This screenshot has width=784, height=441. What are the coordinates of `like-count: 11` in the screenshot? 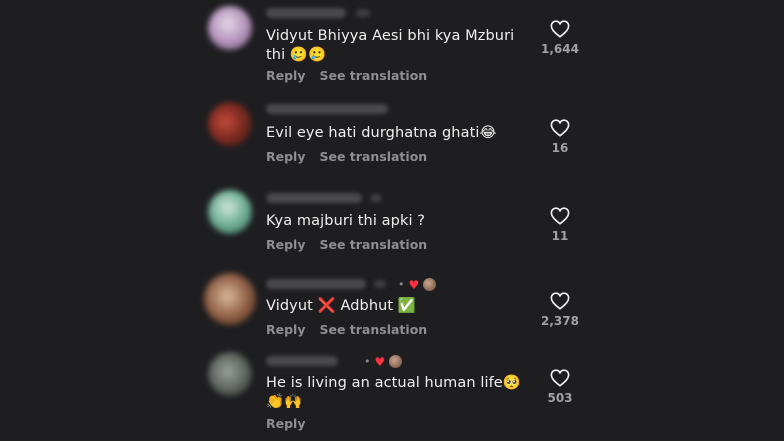 It's located at (560, 236).